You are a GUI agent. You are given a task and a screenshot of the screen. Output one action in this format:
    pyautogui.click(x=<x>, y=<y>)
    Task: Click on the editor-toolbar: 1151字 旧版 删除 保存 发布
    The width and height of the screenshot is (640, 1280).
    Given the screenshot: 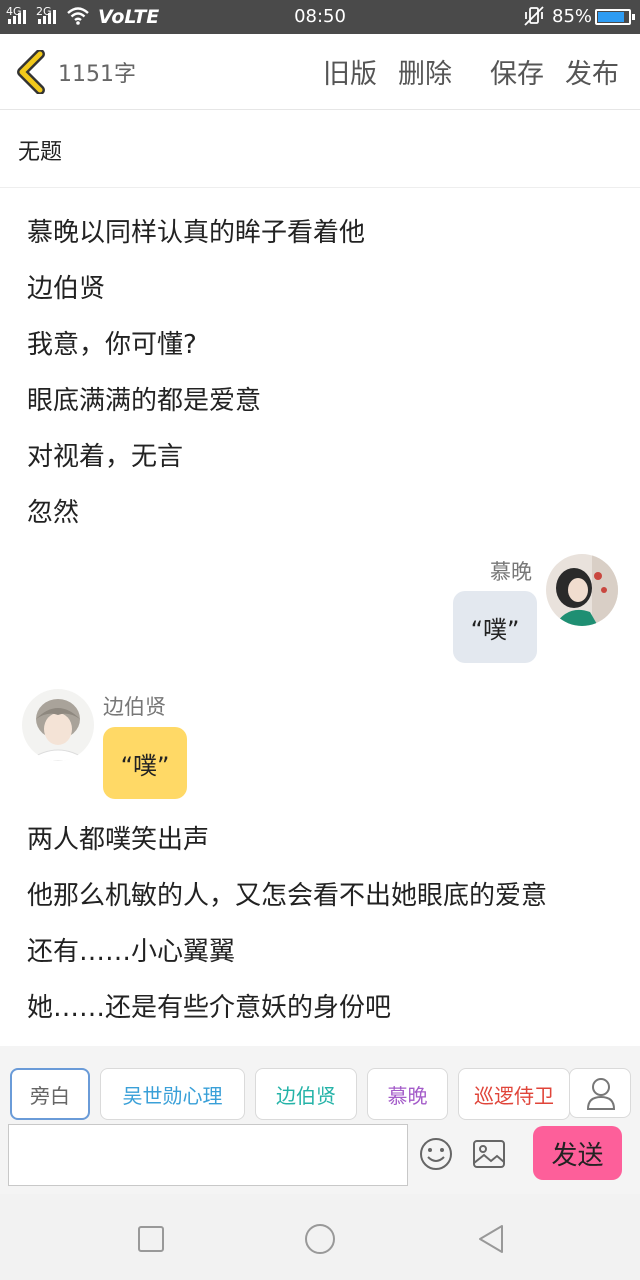 What is the action you would take?
    pyautogui.click(x=320, y=72)
    